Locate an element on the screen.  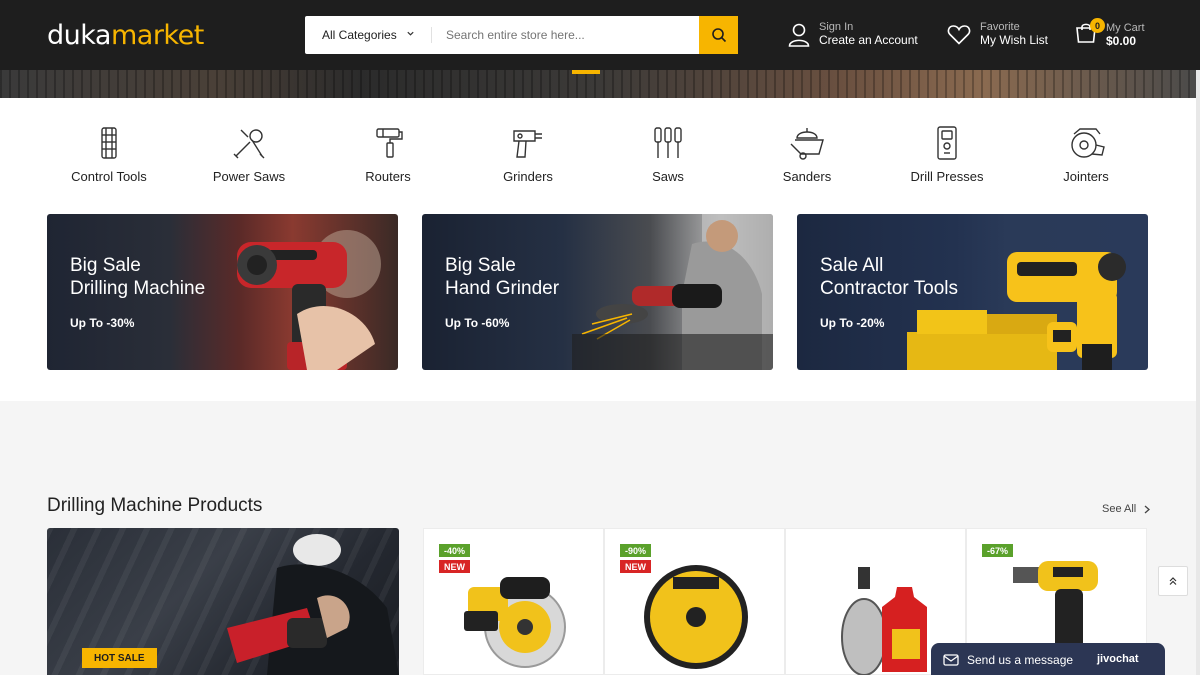
see-all-link: See All is located at coordinates (1126, 509).